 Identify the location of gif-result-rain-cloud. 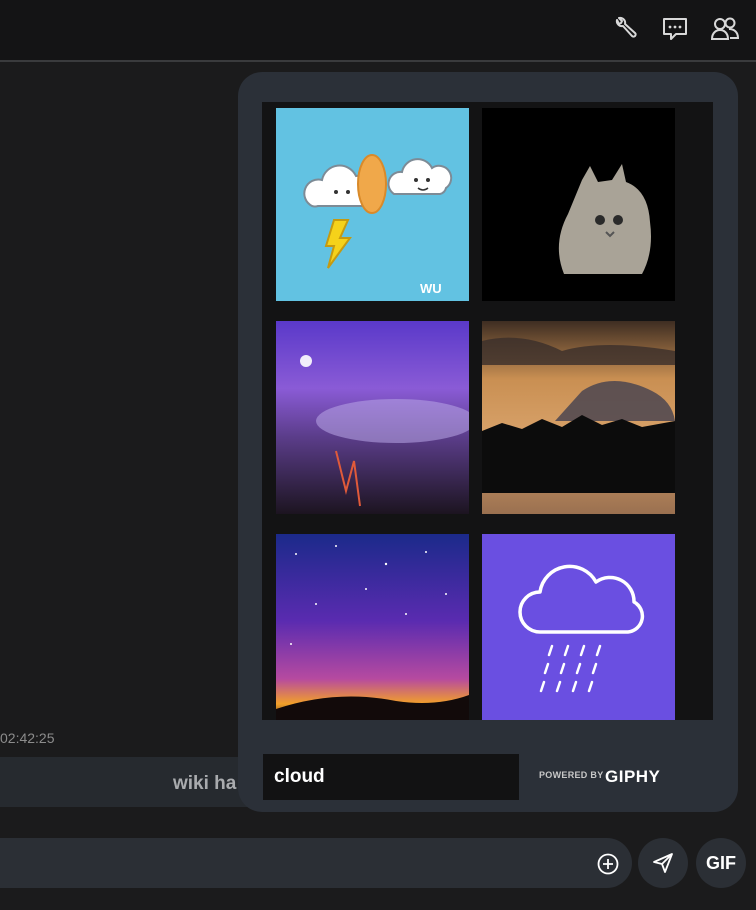
(578, 627).